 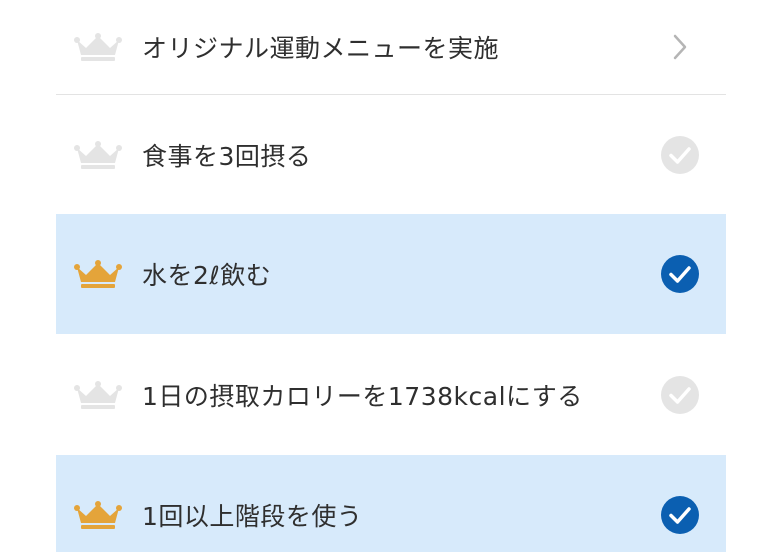 I want to click on task-label: 1回以上階段を使う, so click(x=252, y=516).